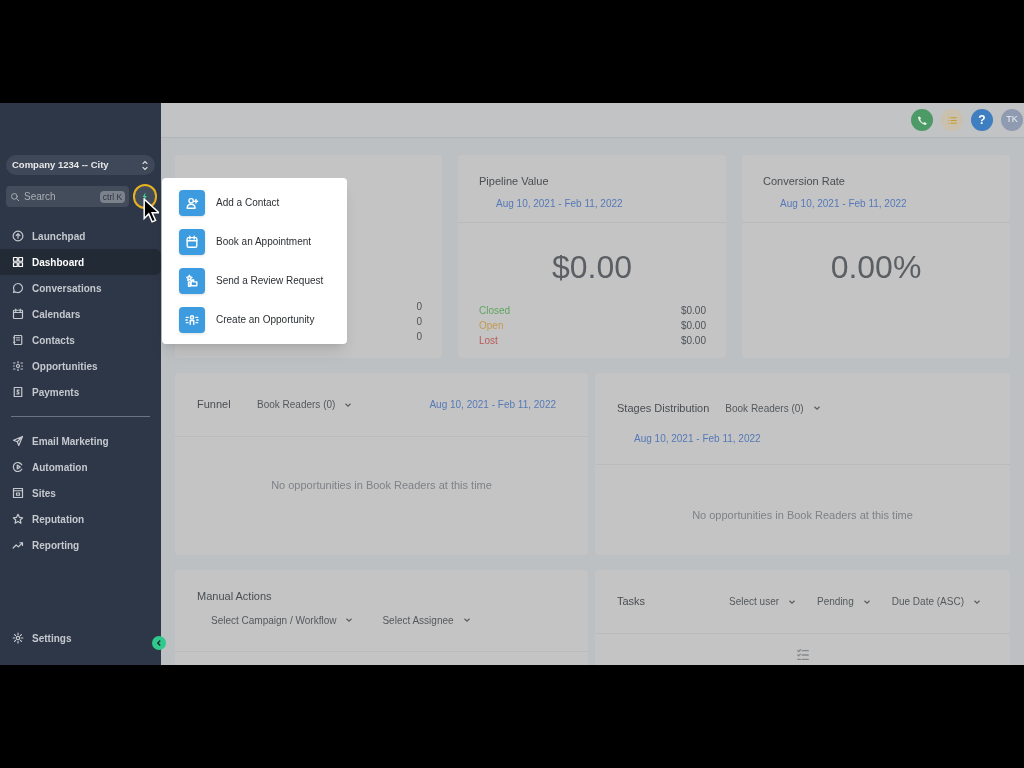 The image size is (1024, 768). Describe the element at coordinates (40, 638) in the screenshot. I see `settings-item: Settings` at that location.